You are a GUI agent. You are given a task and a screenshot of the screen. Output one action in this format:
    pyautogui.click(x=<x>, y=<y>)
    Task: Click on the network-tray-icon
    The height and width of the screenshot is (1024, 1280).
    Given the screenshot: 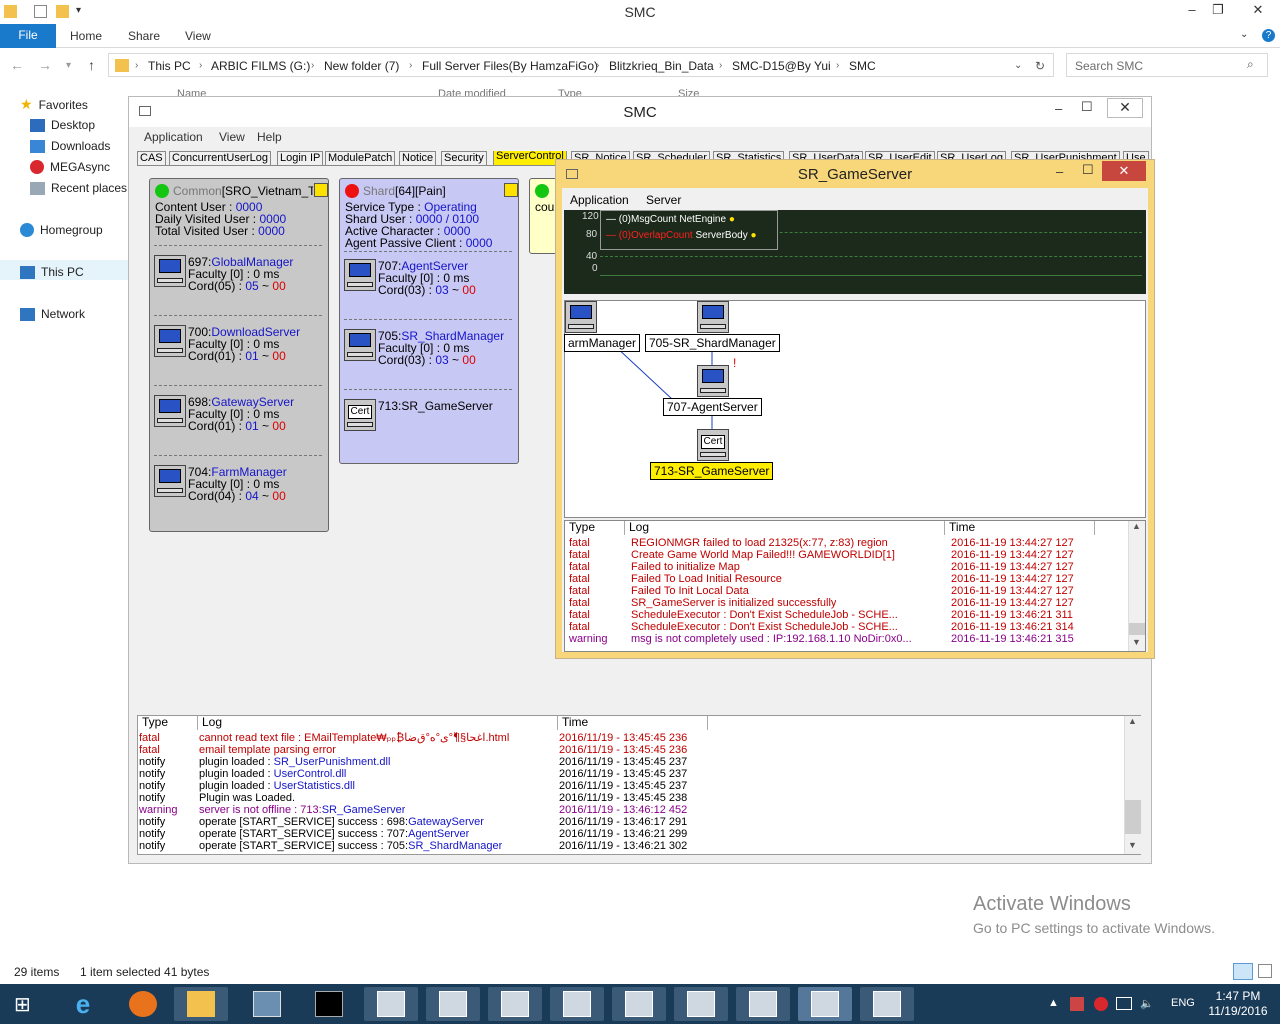 What is the action you would take?
    pyautogui.click(x=1124, y=1003)
    